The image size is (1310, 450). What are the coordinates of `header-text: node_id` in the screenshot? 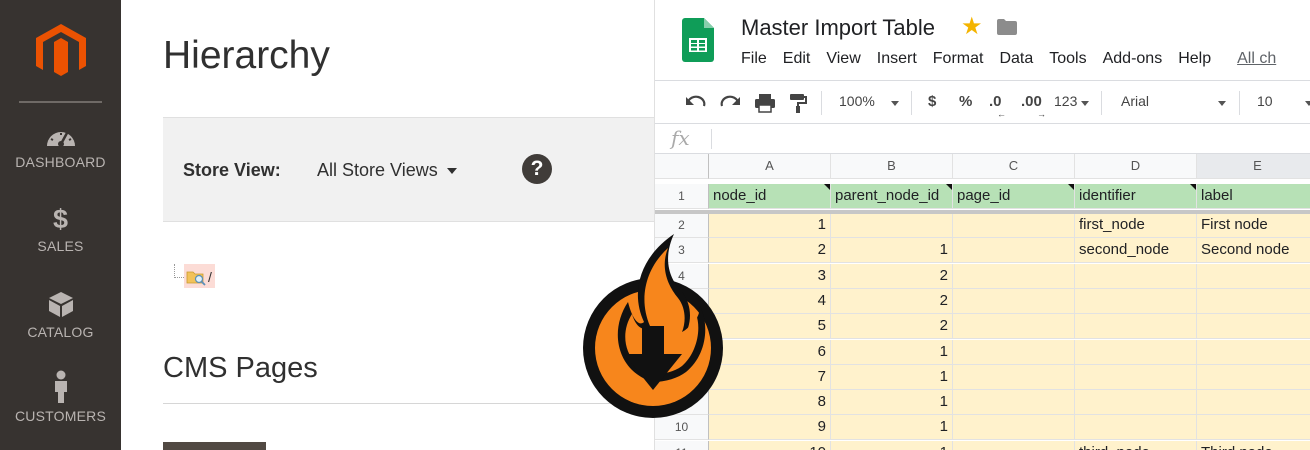 It's located at (740, 195).